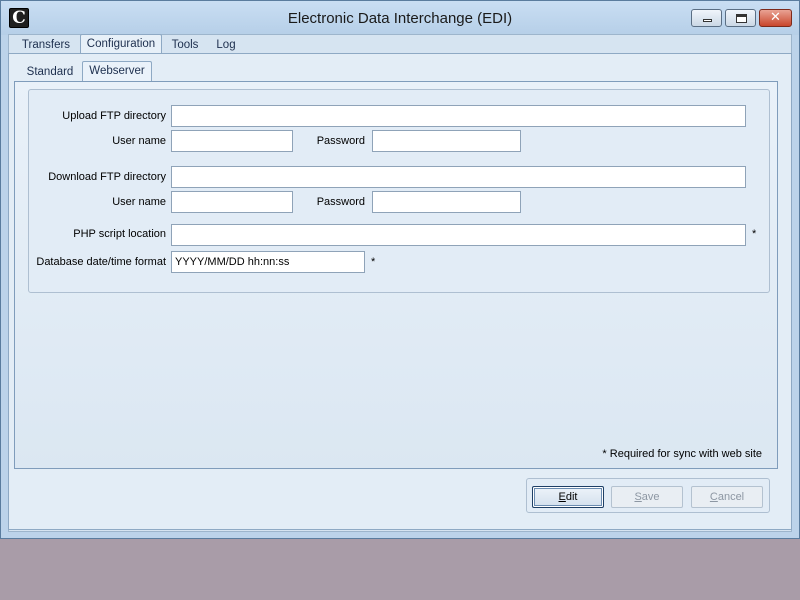 This screenshot has height=600, width=800. I want to click on close-button: ✕, so click(775, 18).